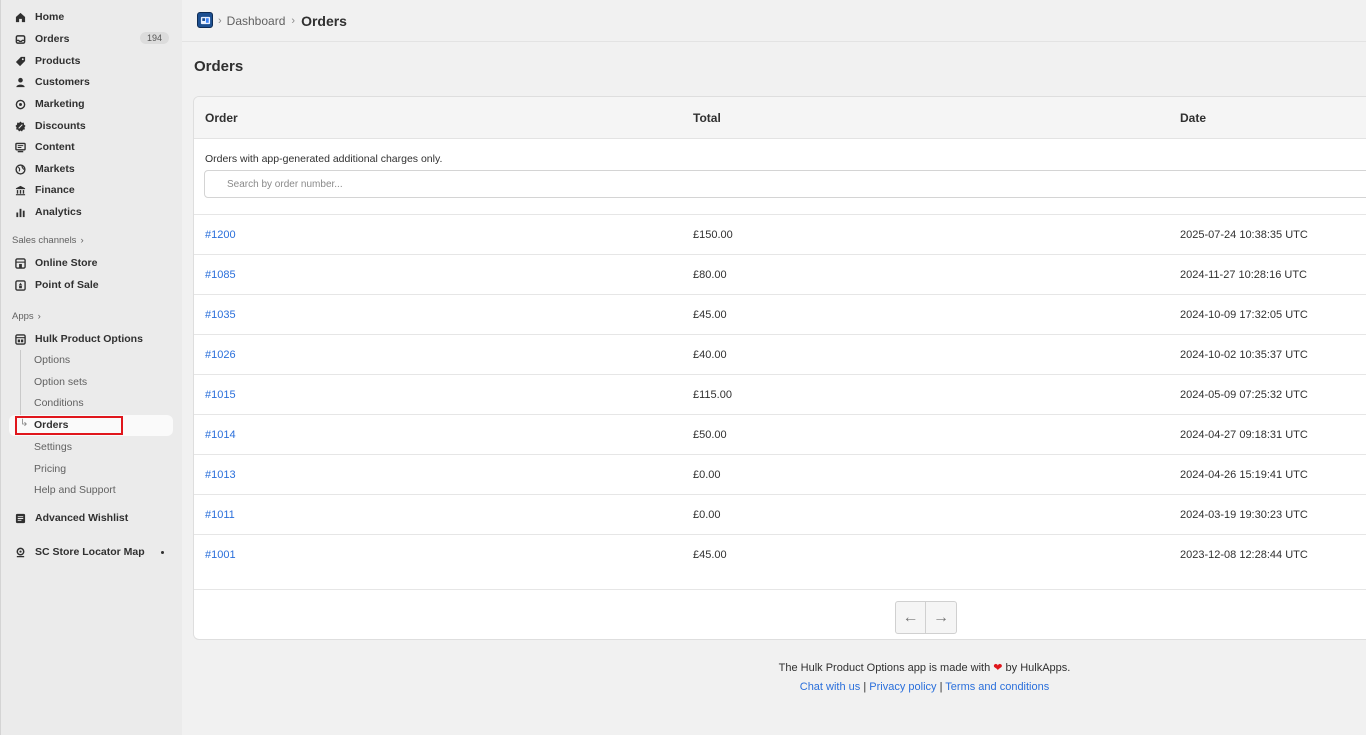  I want to click on sidebar-item-advanced-wishlist: Advanced Wishlist, so click(91, 518).